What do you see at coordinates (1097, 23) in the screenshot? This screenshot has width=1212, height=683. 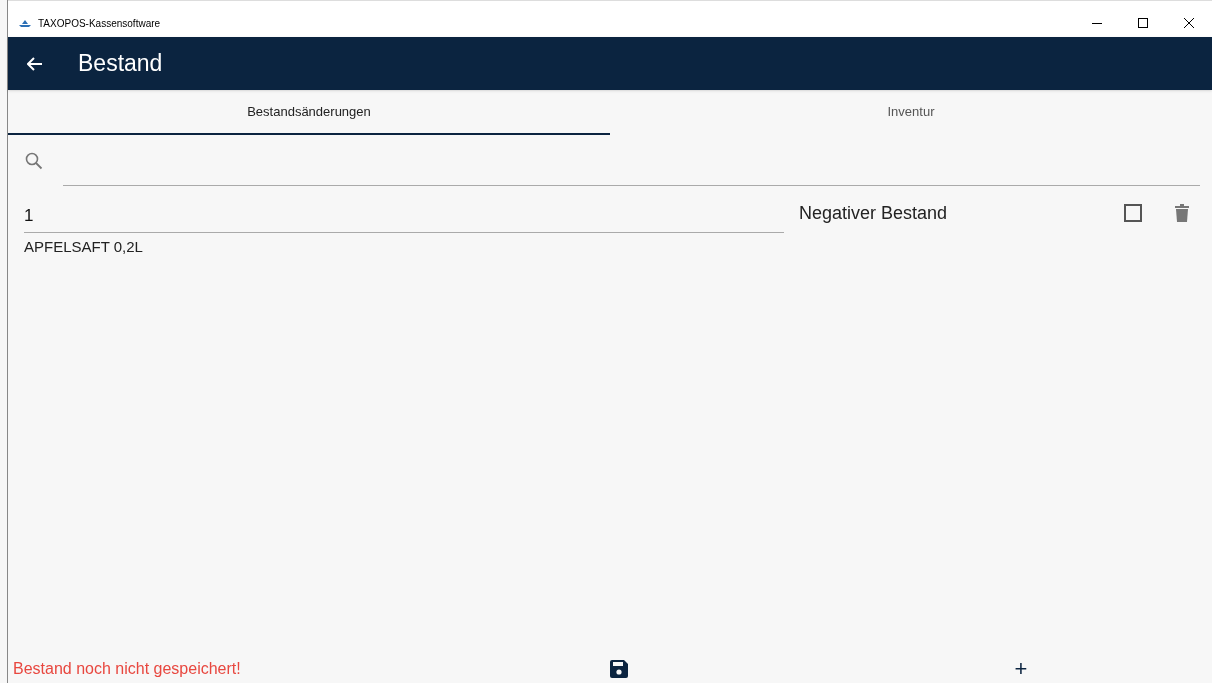 I see `minimize-icon` at bounding box center [1097, 23].